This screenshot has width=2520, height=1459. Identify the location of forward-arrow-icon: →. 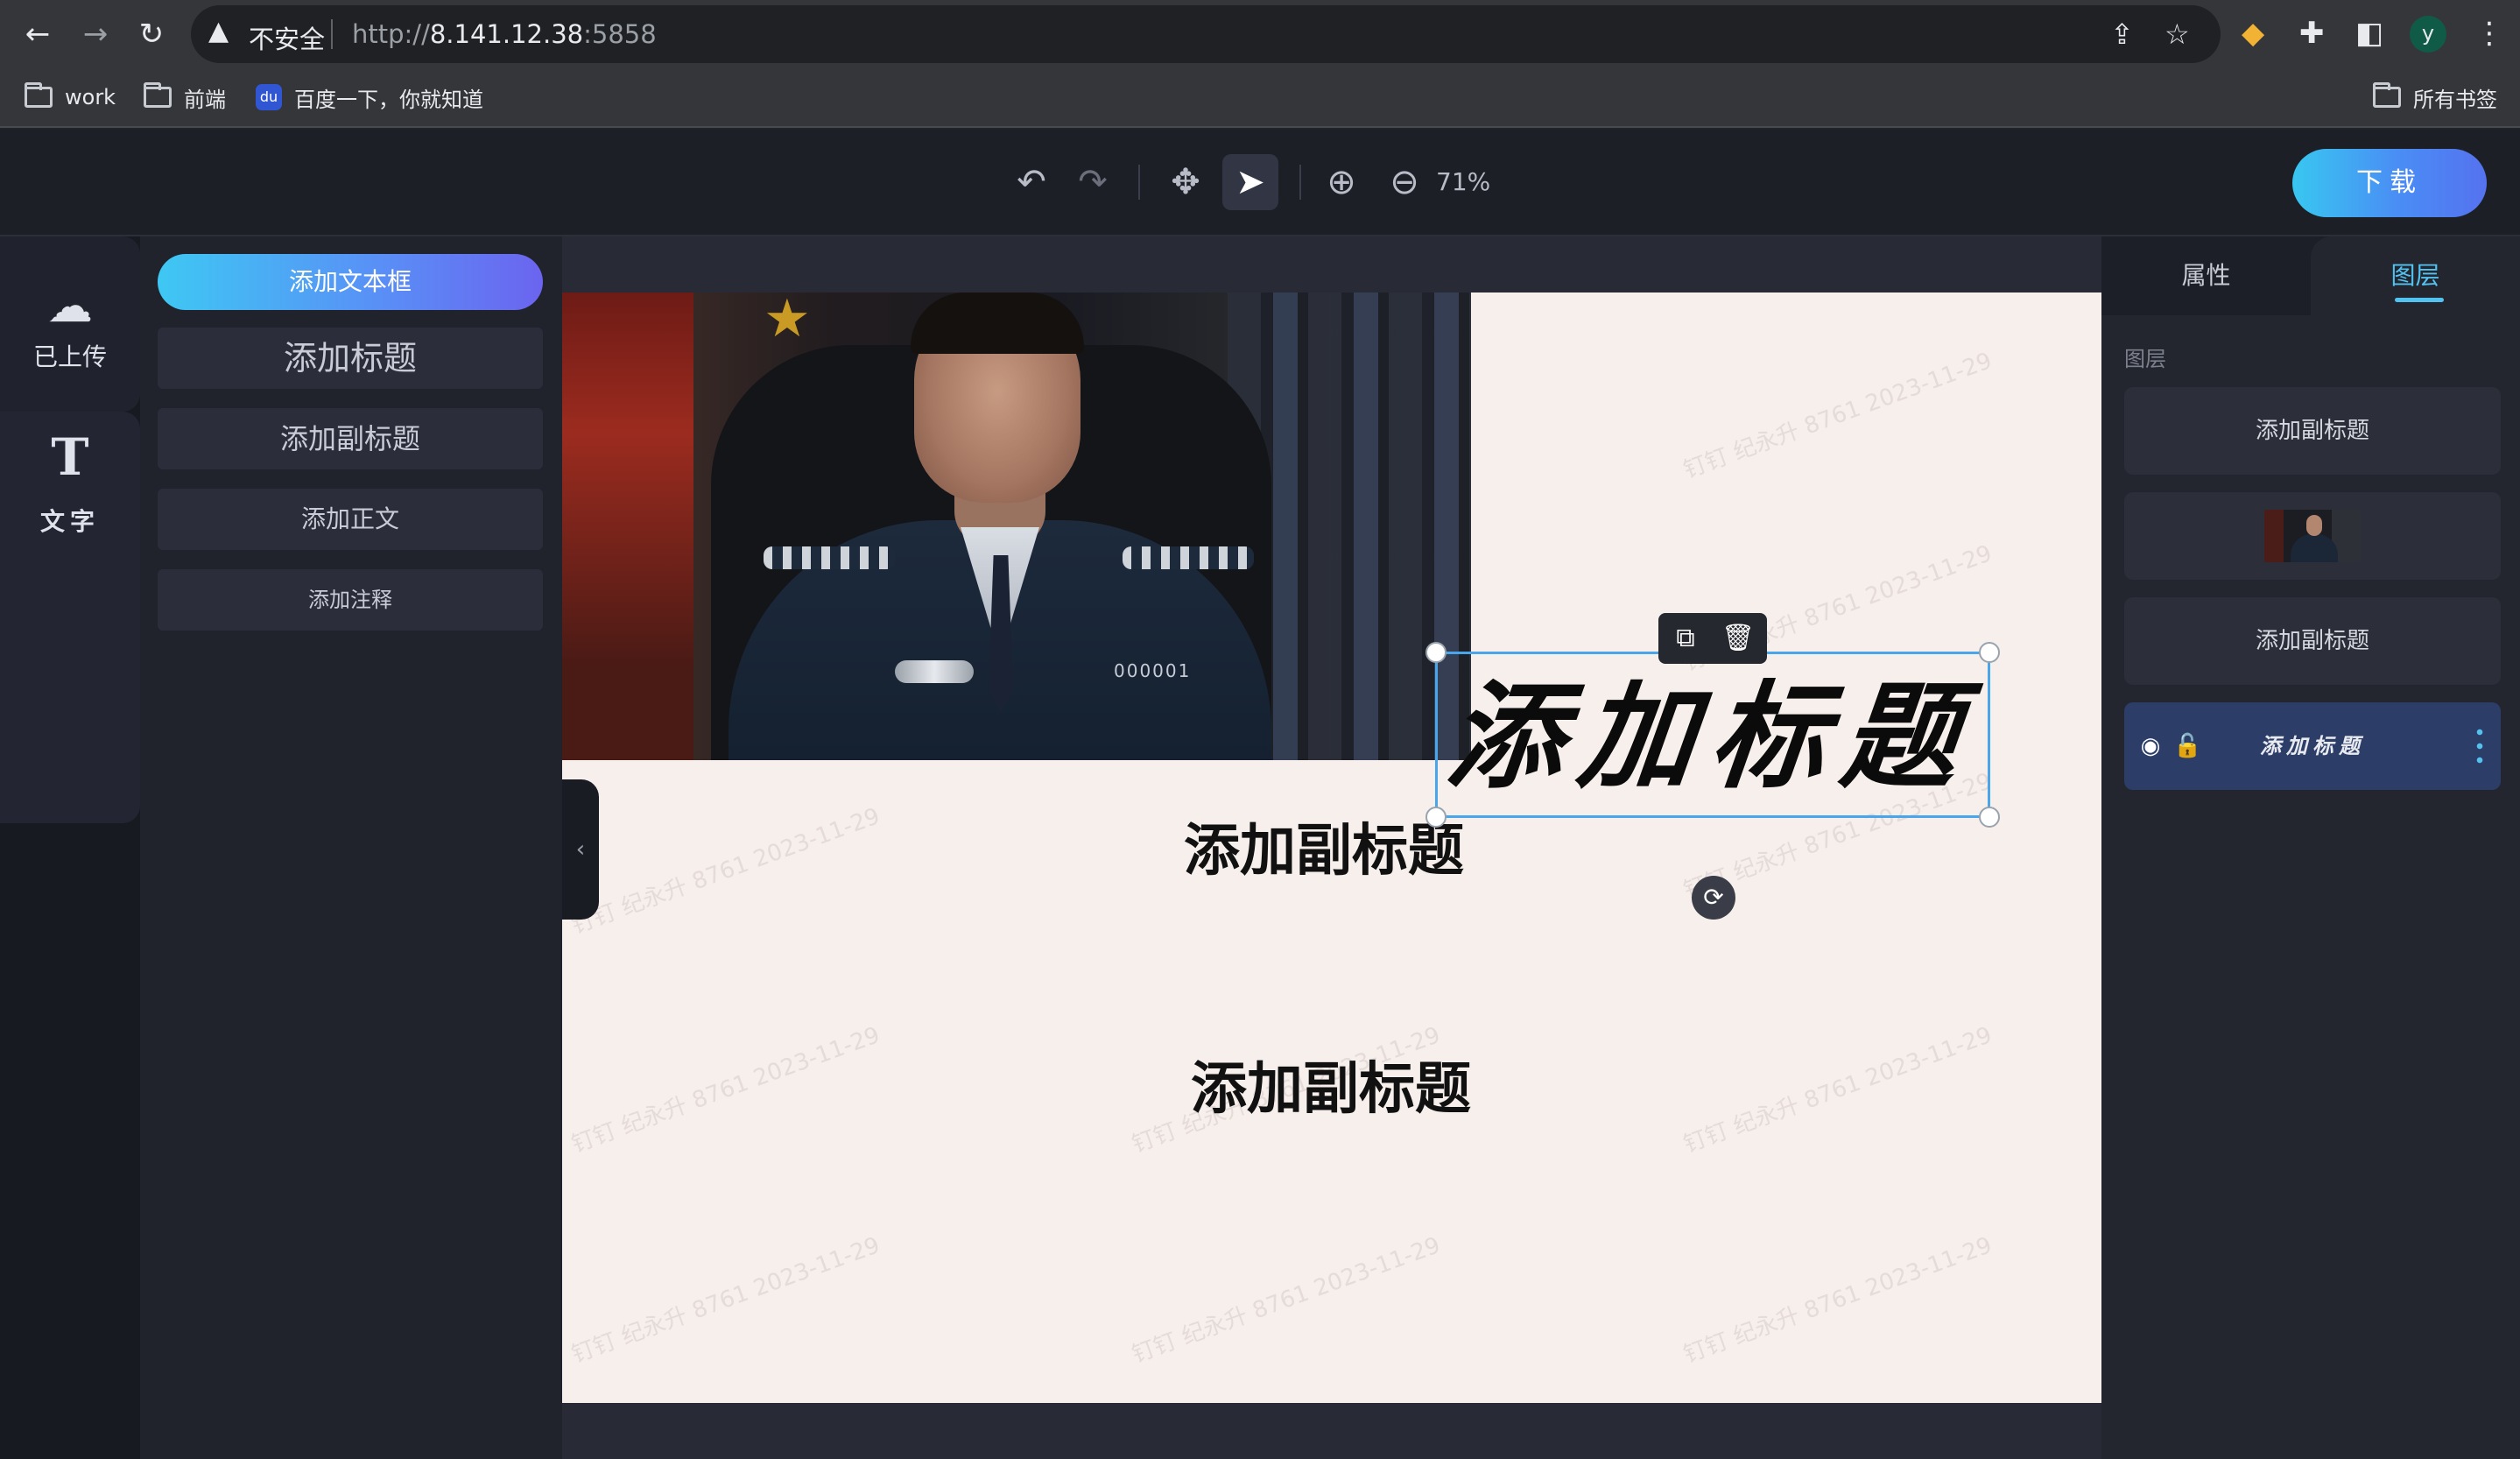
(95, 34).